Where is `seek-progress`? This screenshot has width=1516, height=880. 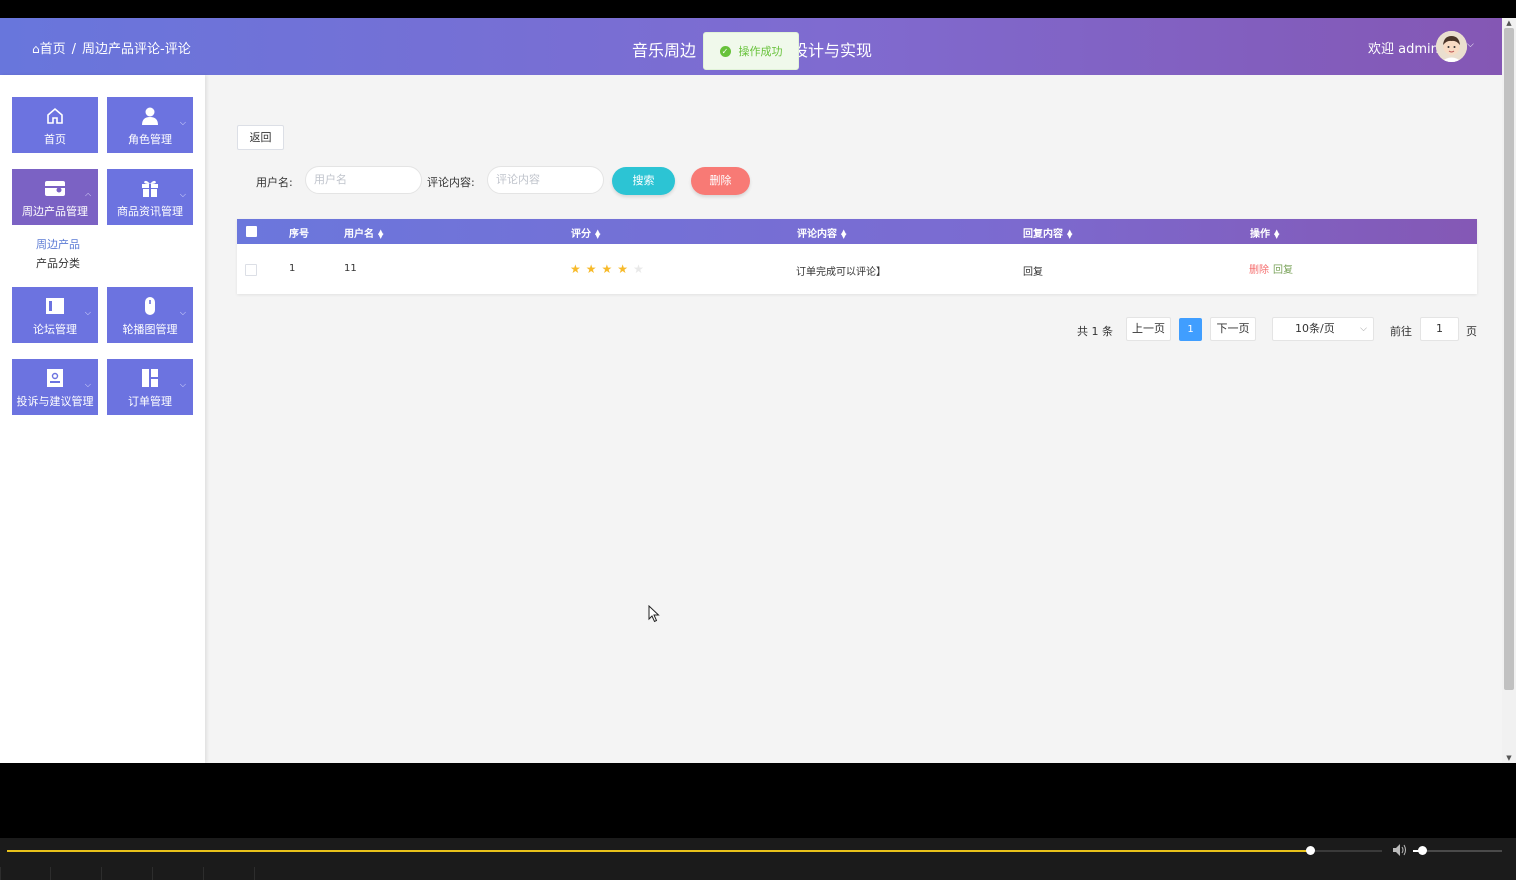
seek-progress is located at coordinates (659, 851).